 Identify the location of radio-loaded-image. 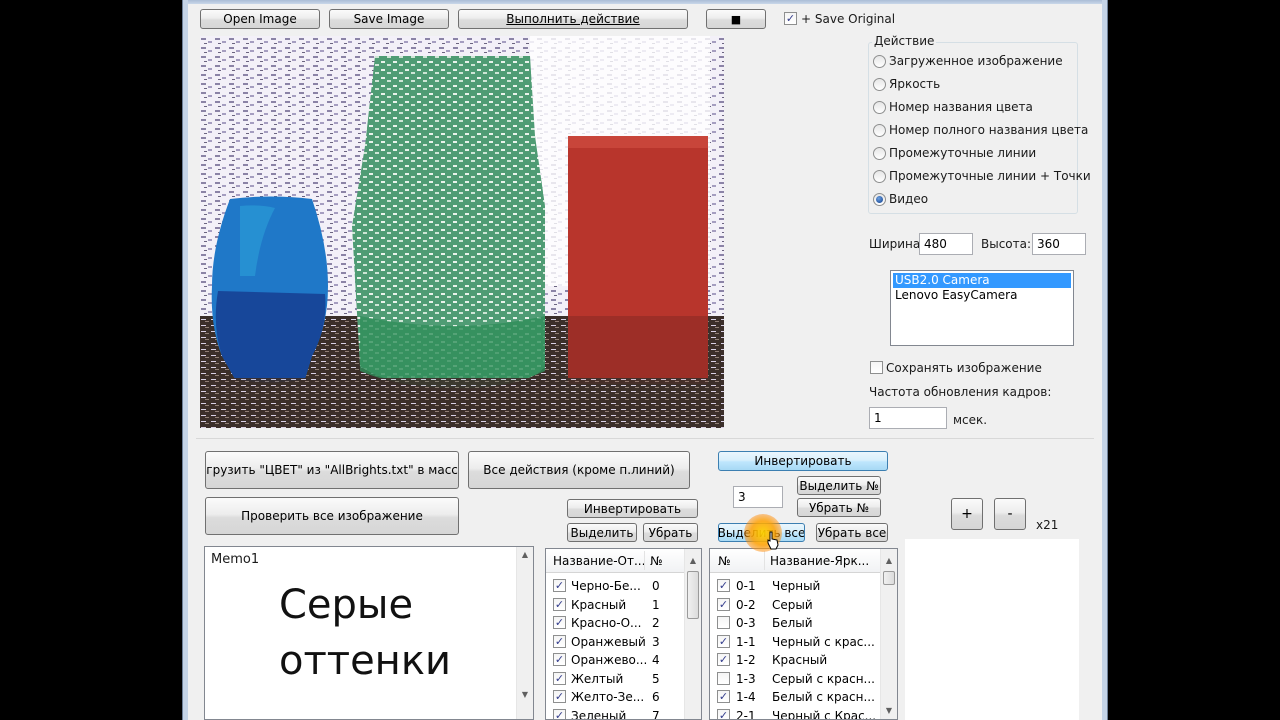
(879, 61).